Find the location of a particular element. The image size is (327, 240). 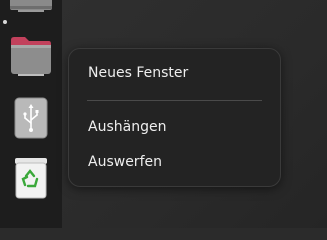

trash-icon is located at coordinates (31, 178).